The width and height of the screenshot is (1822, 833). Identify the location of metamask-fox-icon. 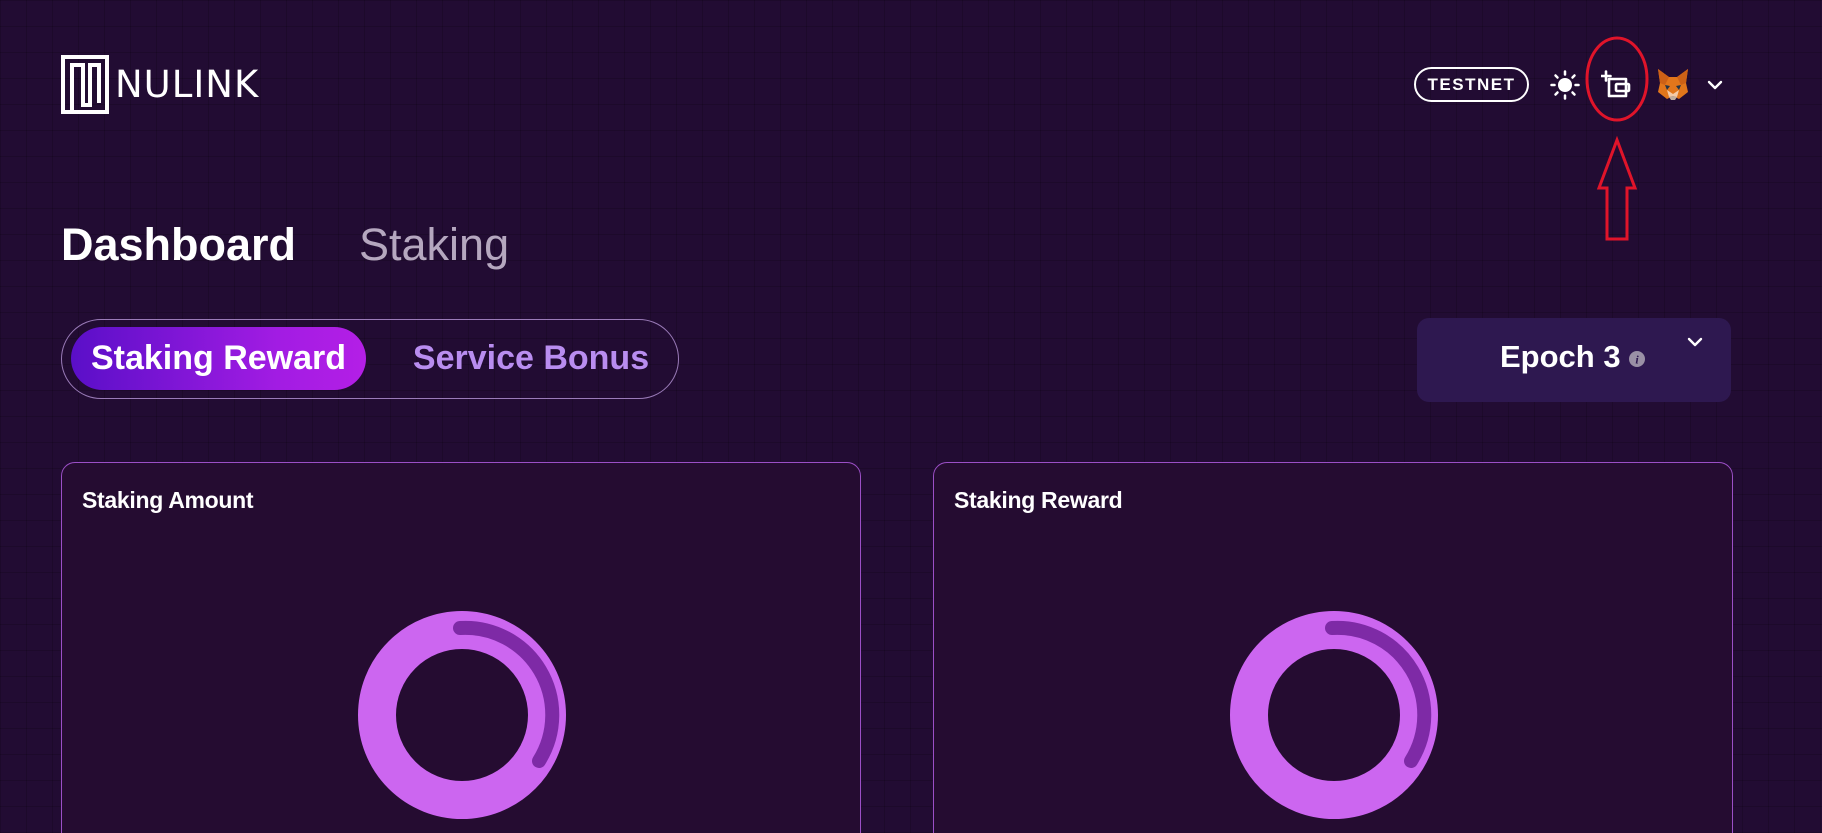
(1673, 84).